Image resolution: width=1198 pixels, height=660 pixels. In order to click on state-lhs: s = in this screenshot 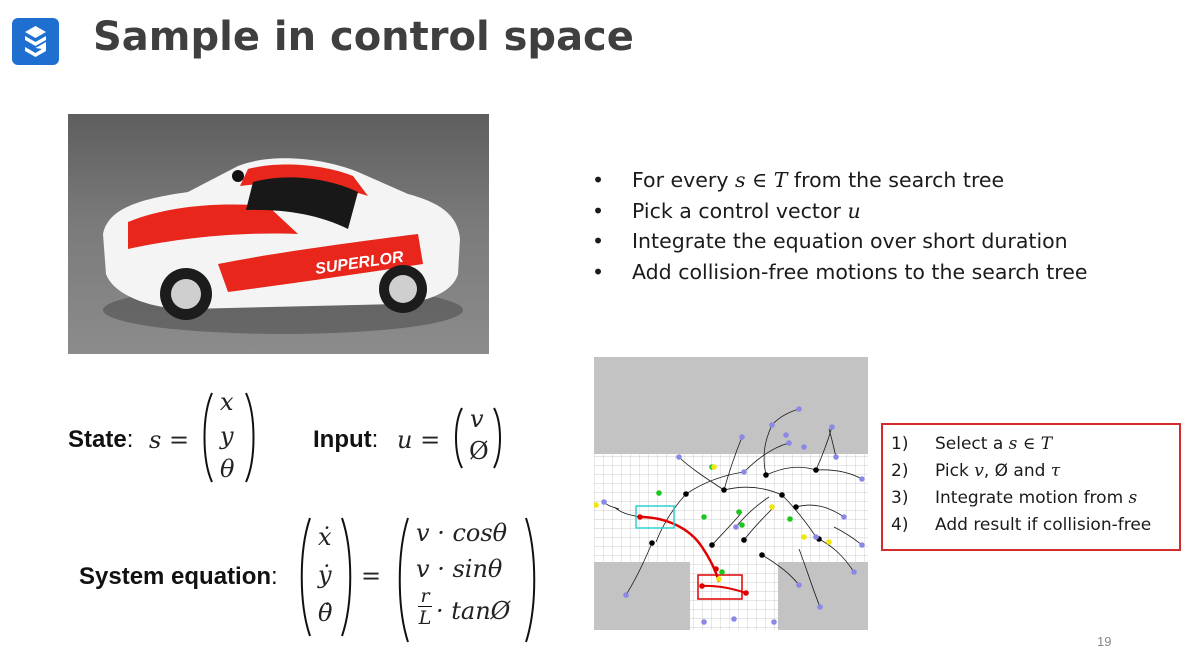, I will do `click(169, 440)`.